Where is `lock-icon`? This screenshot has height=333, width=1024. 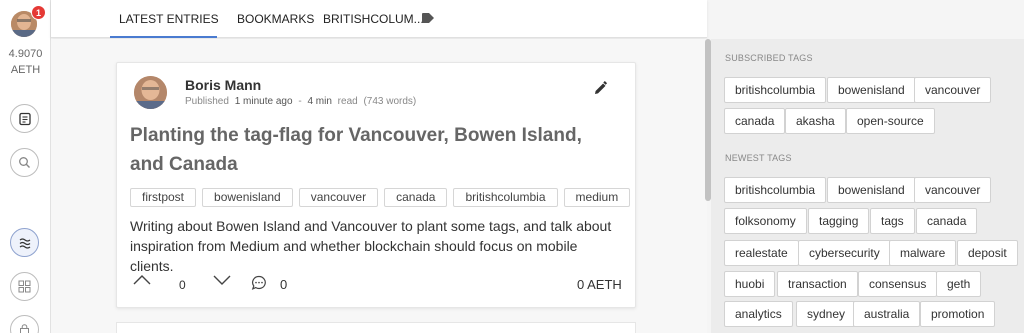 lock-icon is located at coordinates (24, 328).